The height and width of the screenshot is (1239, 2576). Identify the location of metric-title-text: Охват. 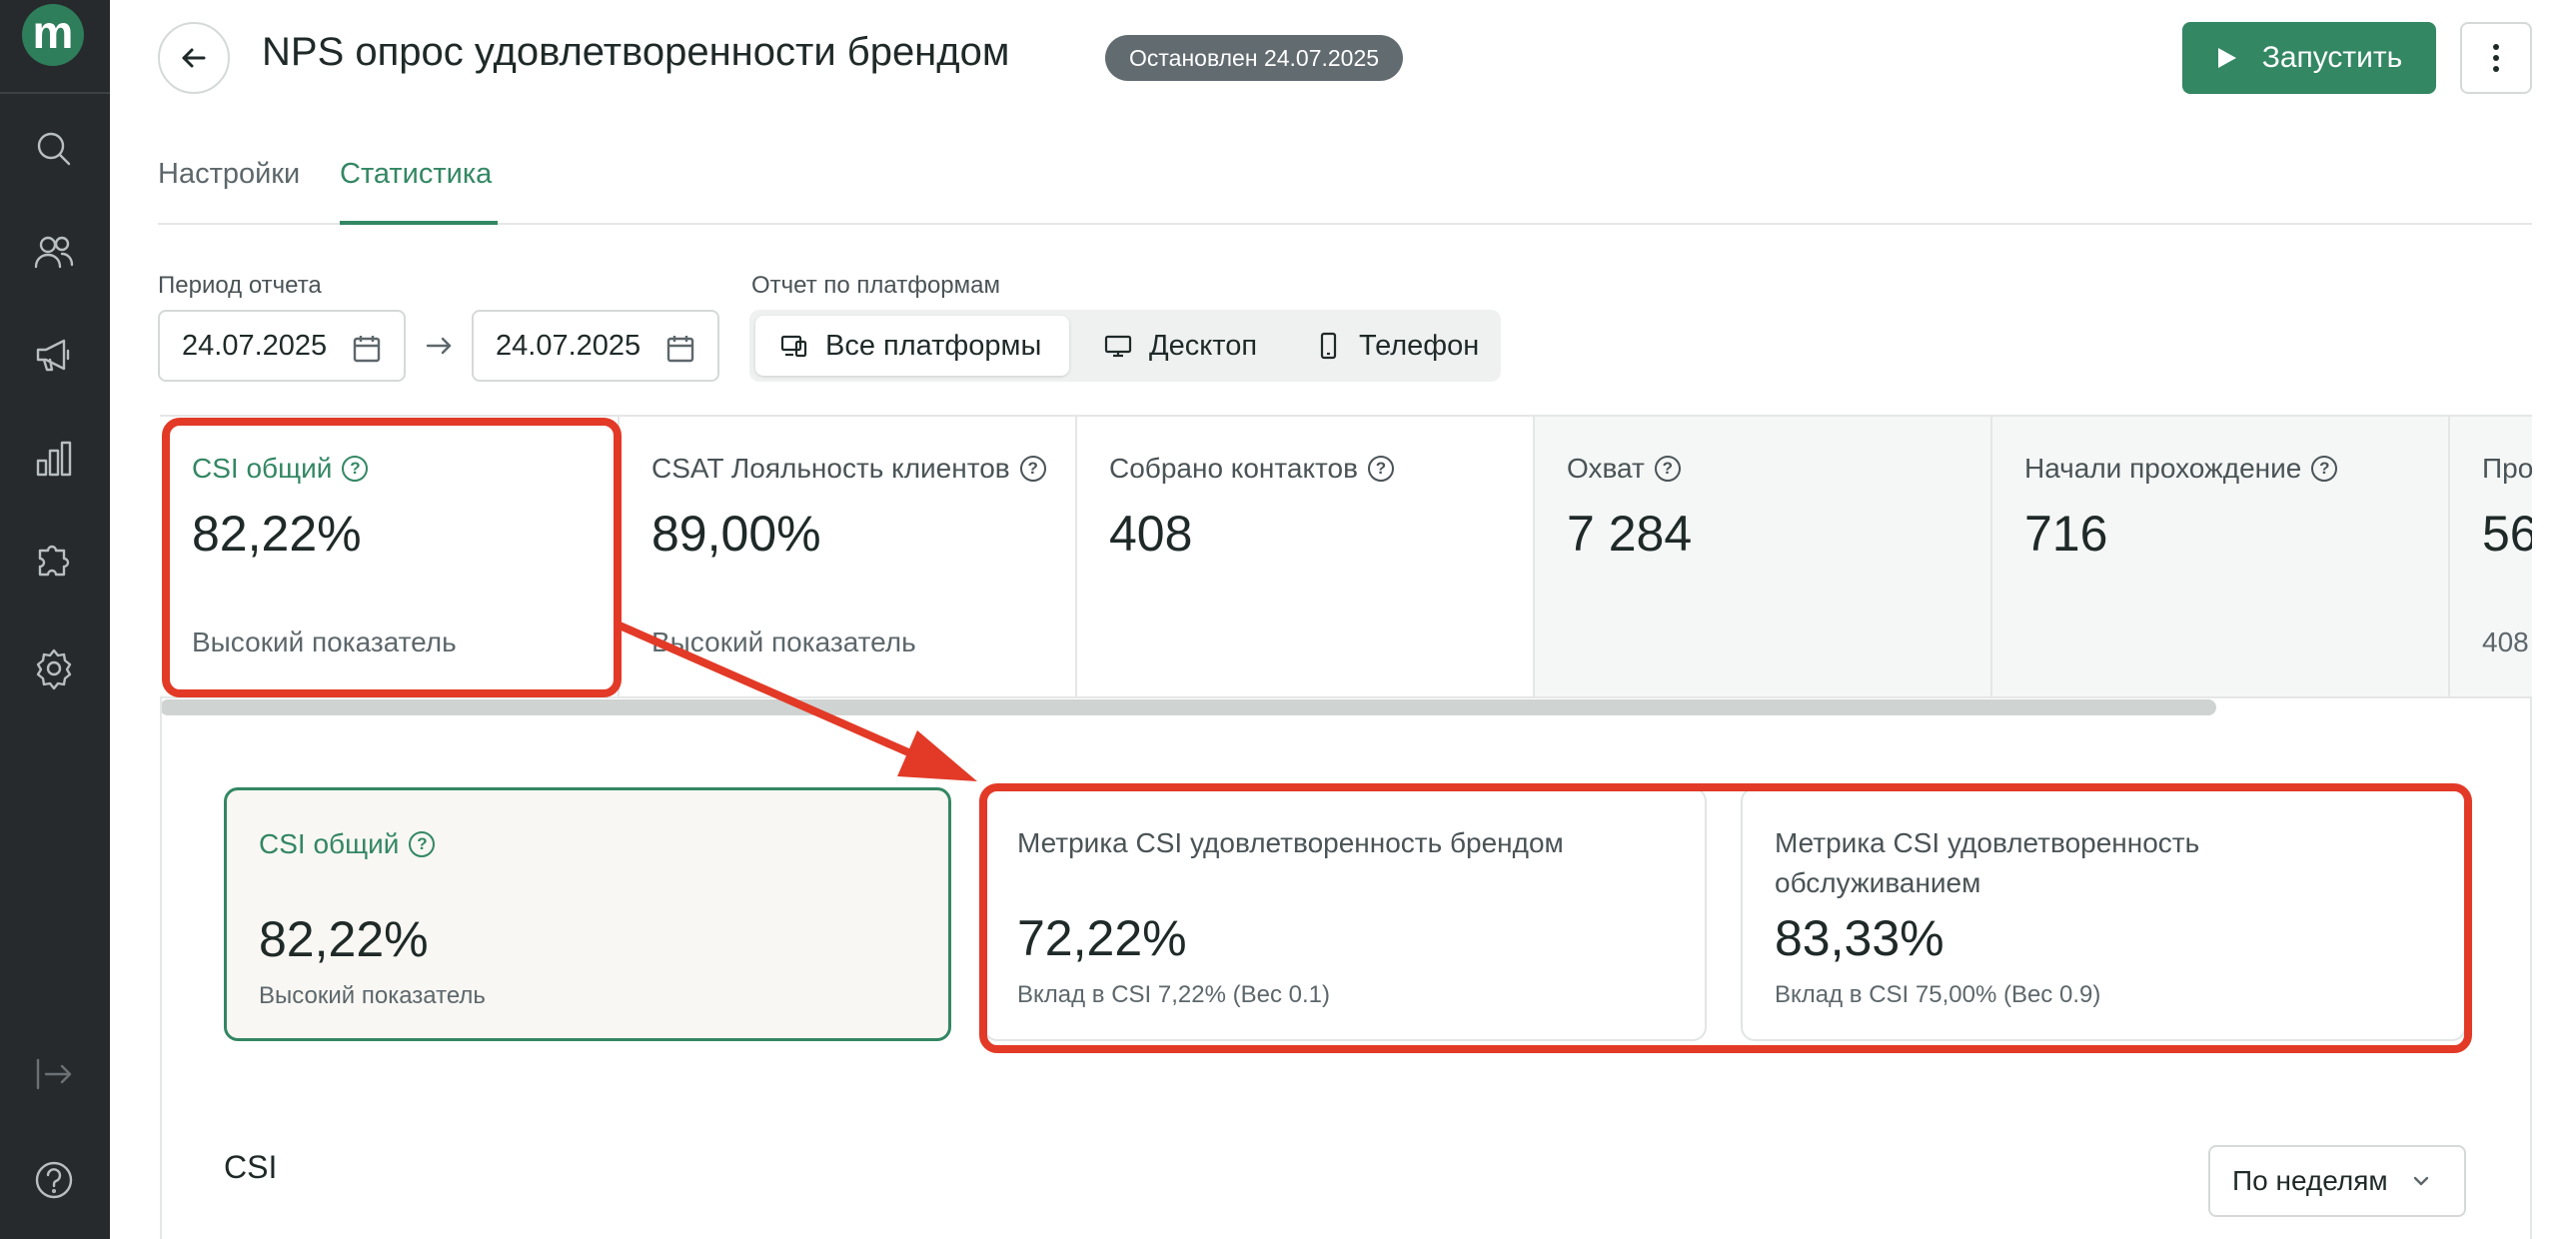
(1606, 468).